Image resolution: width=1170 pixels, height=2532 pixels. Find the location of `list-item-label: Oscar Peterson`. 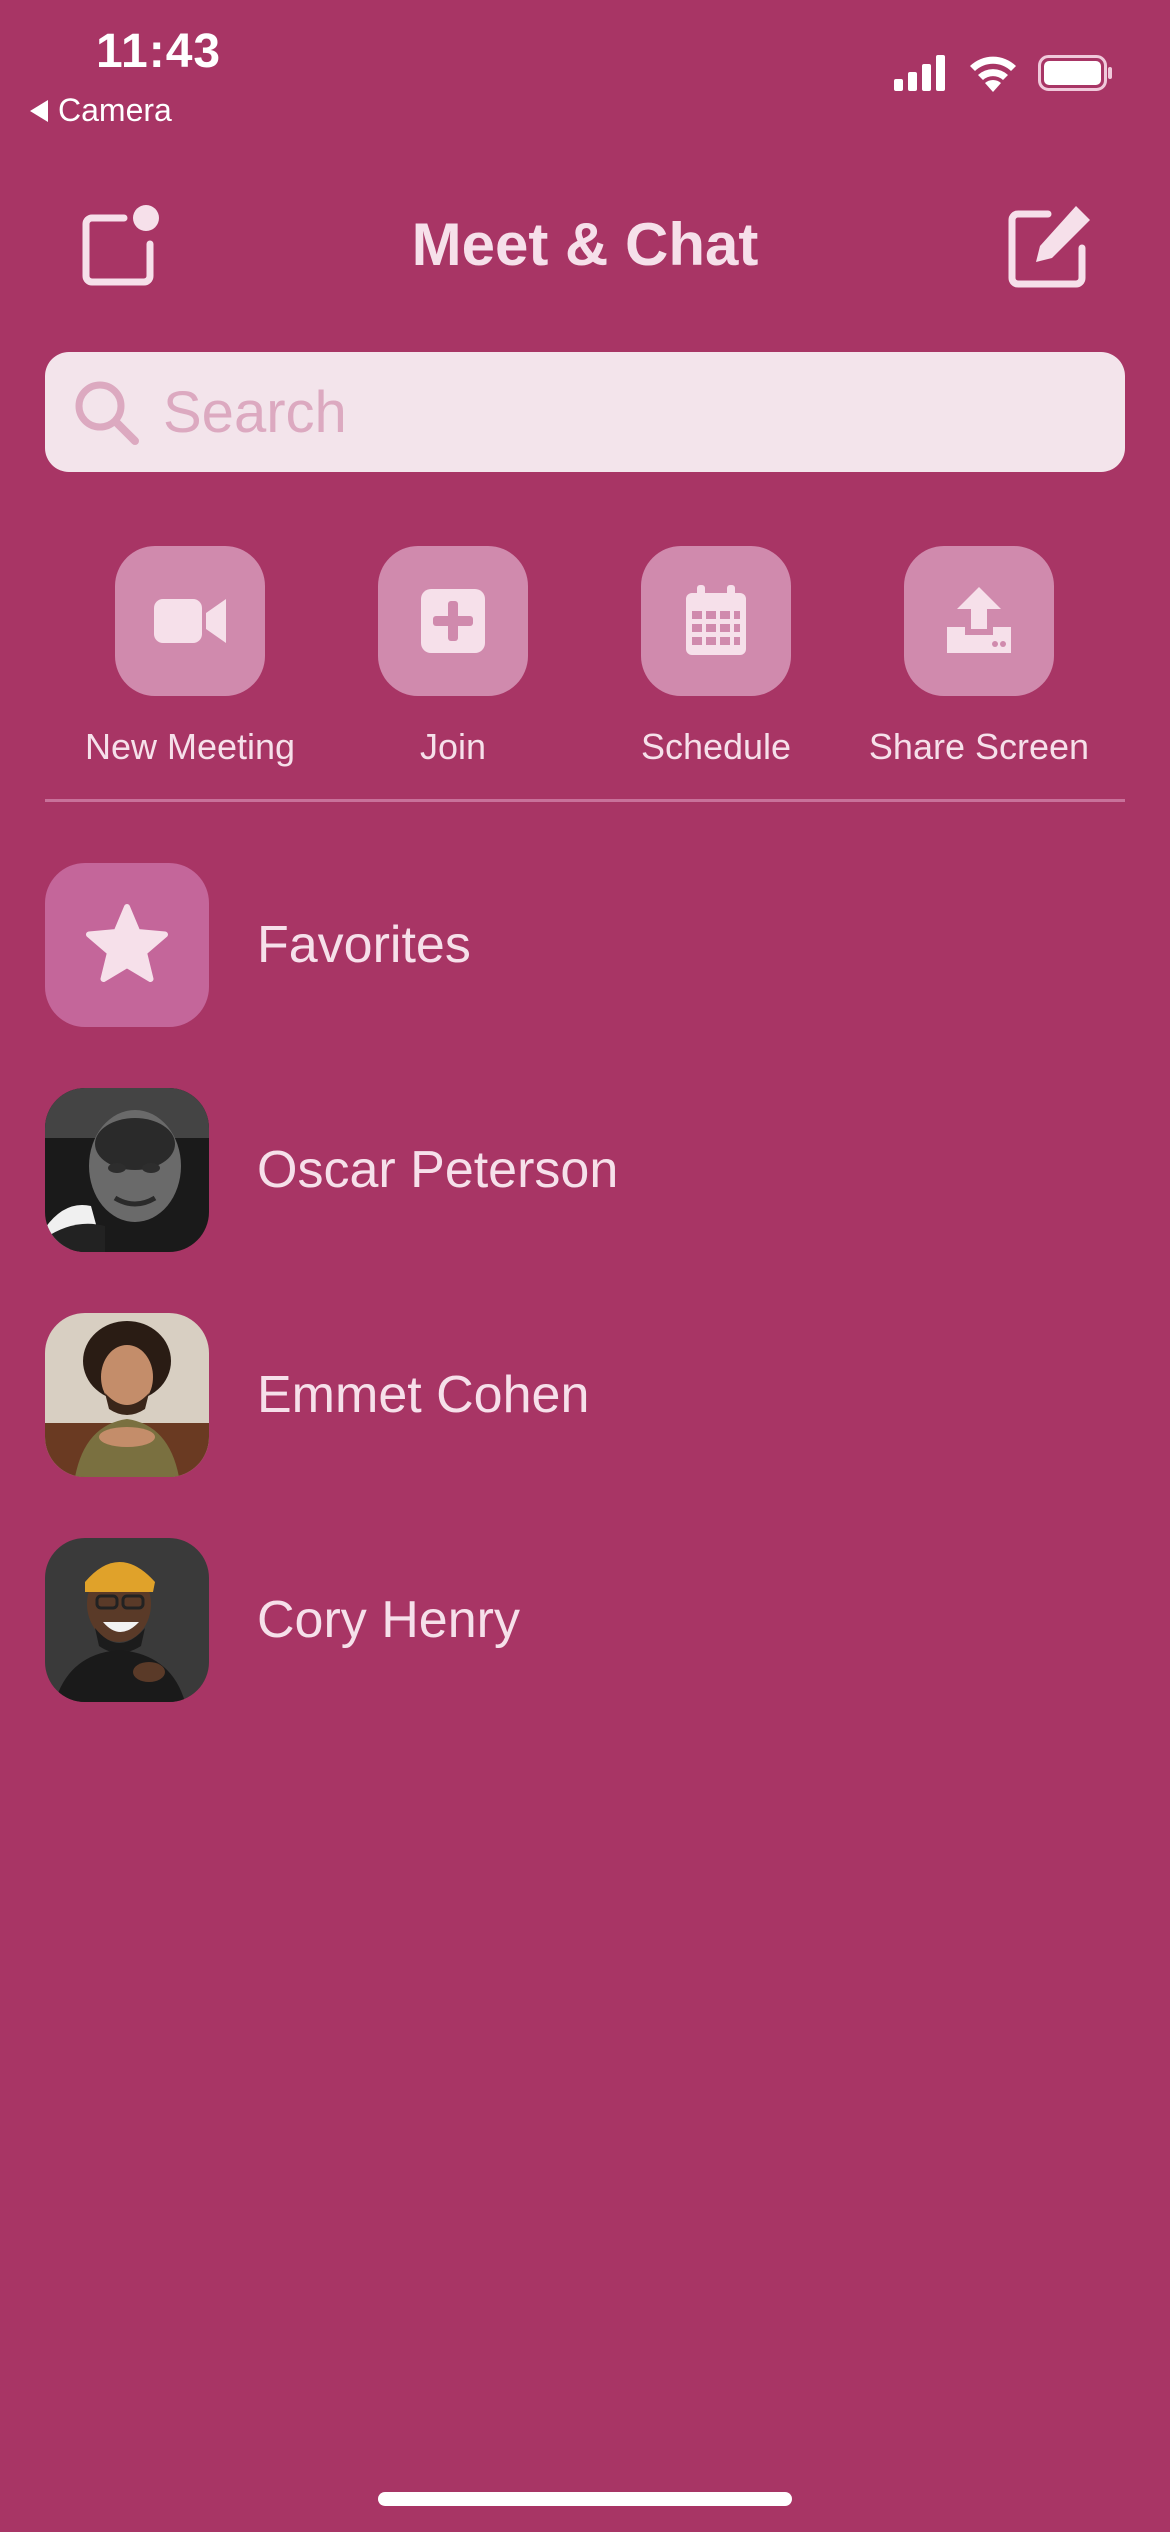

list-item-label: Oscar Peterson is located at coordinates (438, 1170).